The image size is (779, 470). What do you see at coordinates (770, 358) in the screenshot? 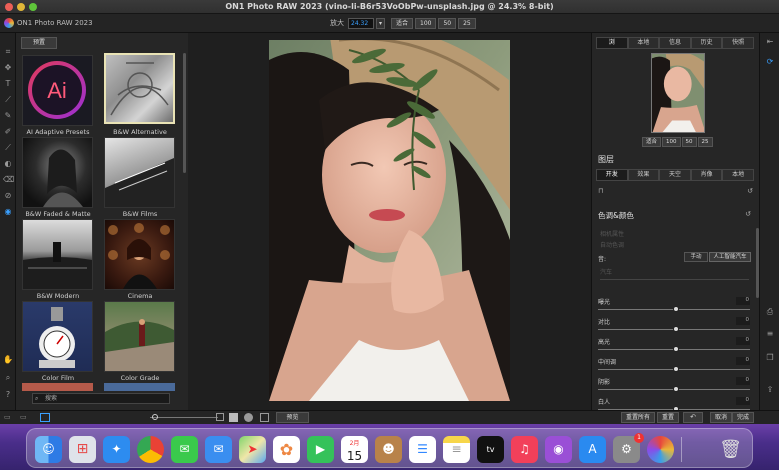
I see `layers-icon: ❒` at bounding box center [770, 358].